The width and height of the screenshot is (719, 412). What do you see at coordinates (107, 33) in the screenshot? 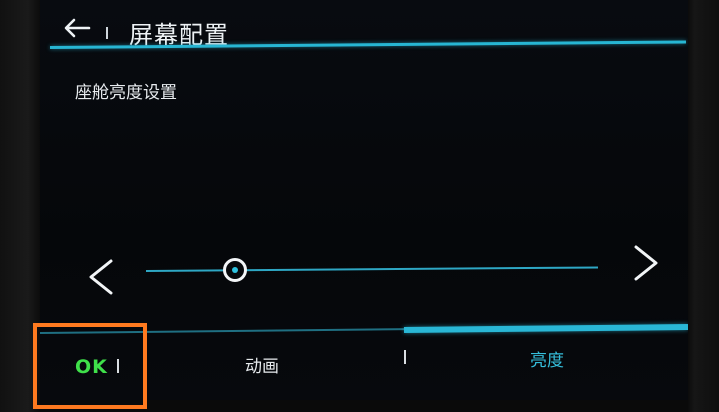
I see `header-separator` at bounding box center [107, 33].